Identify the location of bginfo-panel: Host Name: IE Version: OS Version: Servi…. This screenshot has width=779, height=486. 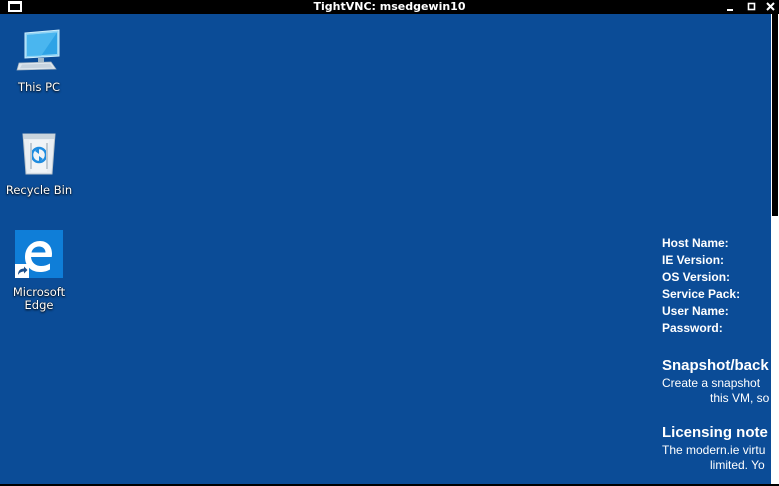
(715, 354).